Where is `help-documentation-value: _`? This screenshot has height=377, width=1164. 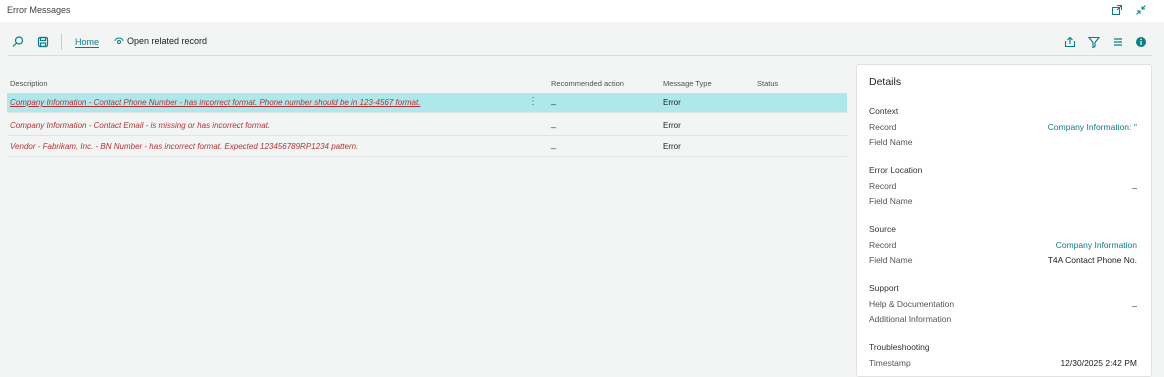
help-documentation-value: _ is located at coordinates (1134, 302).